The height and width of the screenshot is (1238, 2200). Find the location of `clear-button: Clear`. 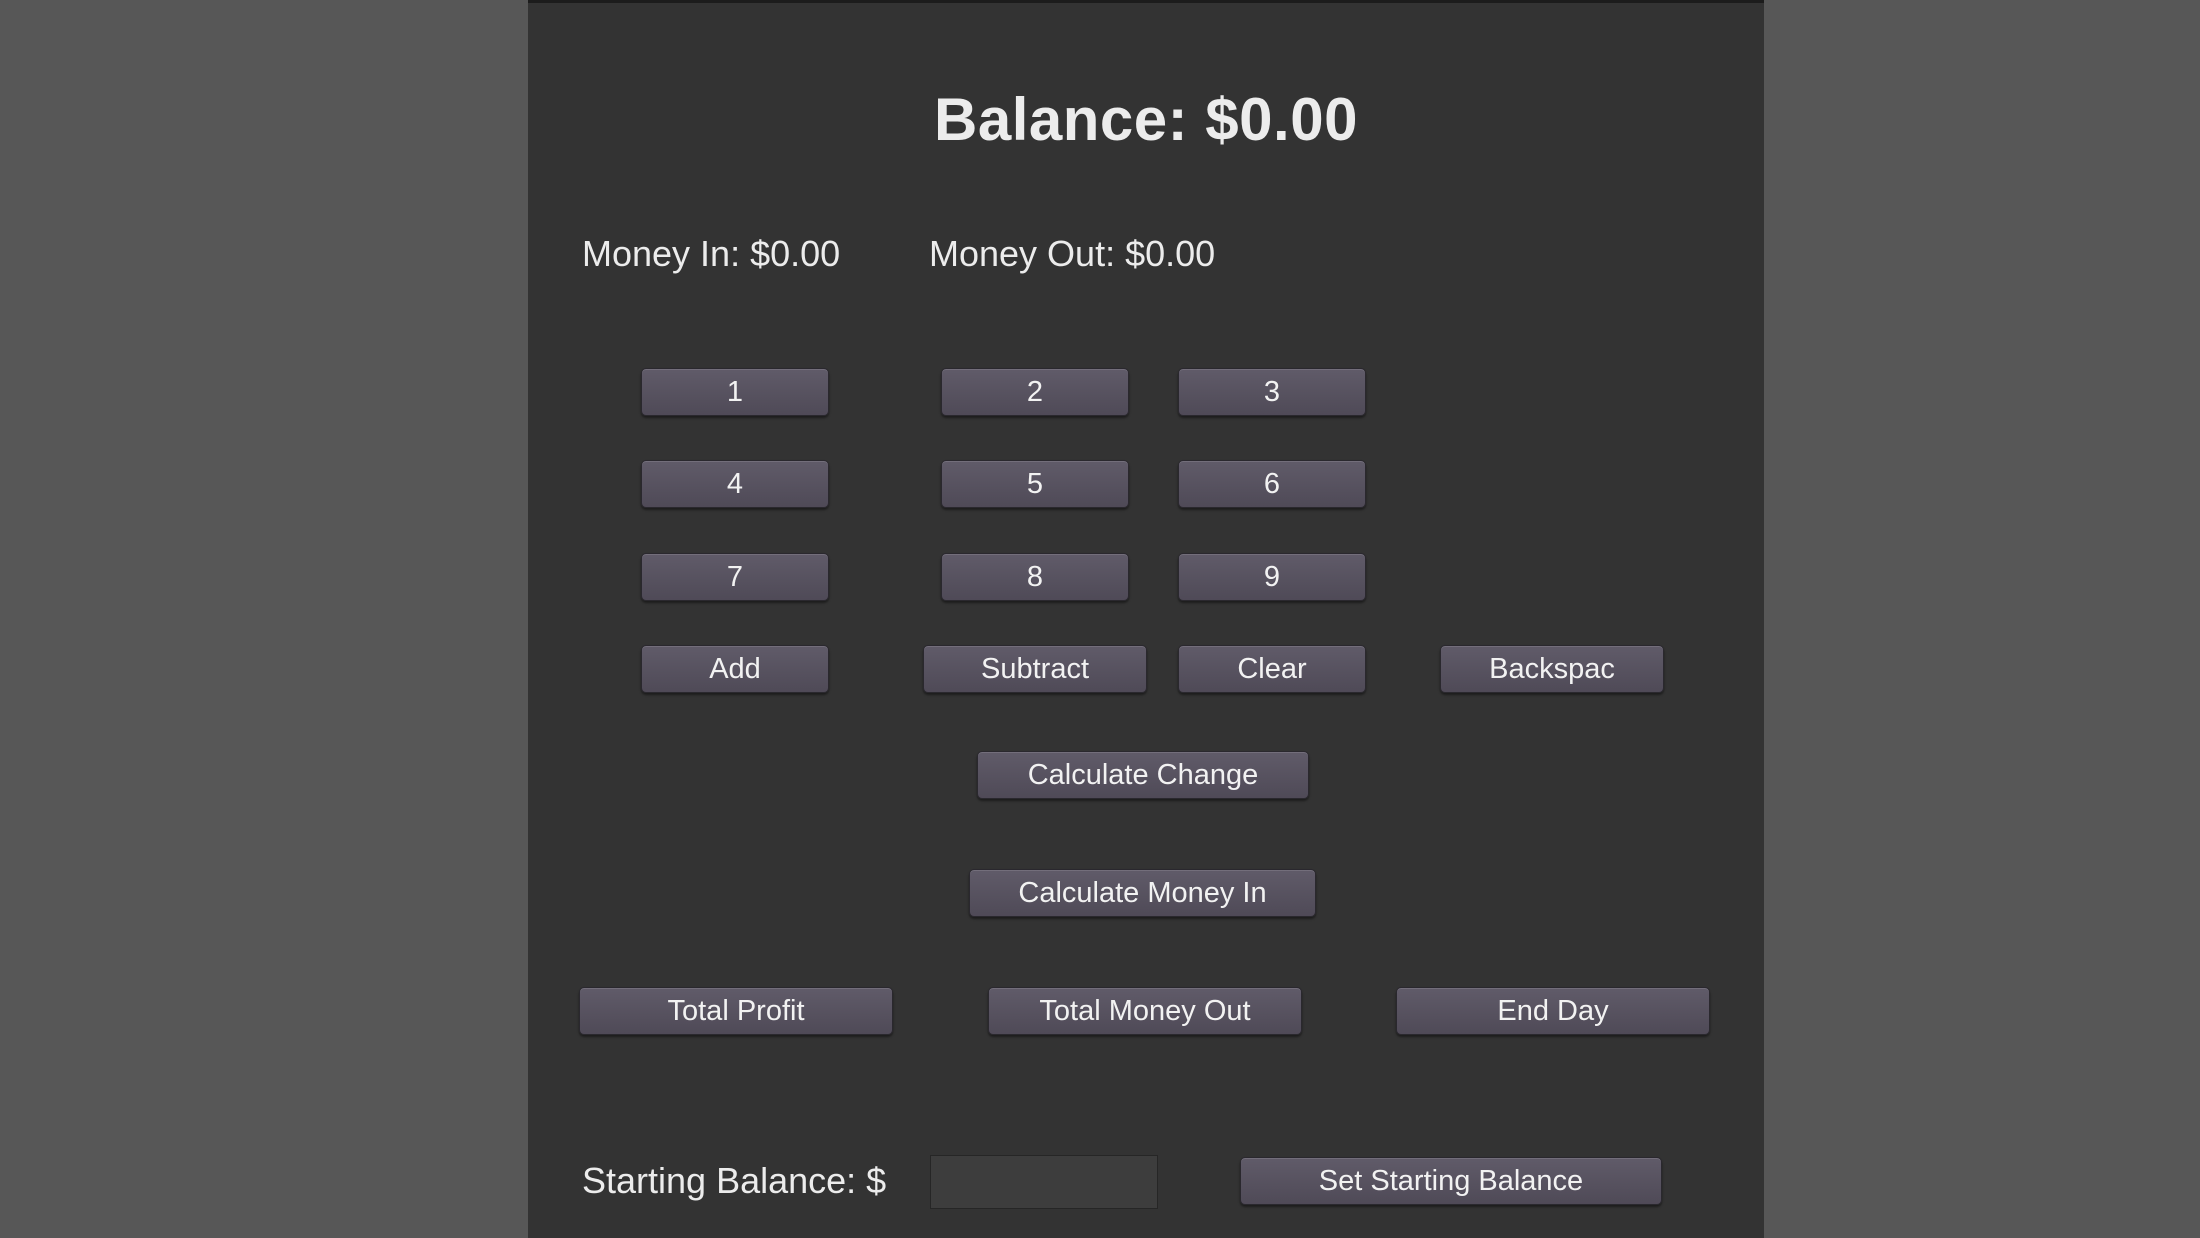

clear-button: Clear is located at coordinates (1272, 669).